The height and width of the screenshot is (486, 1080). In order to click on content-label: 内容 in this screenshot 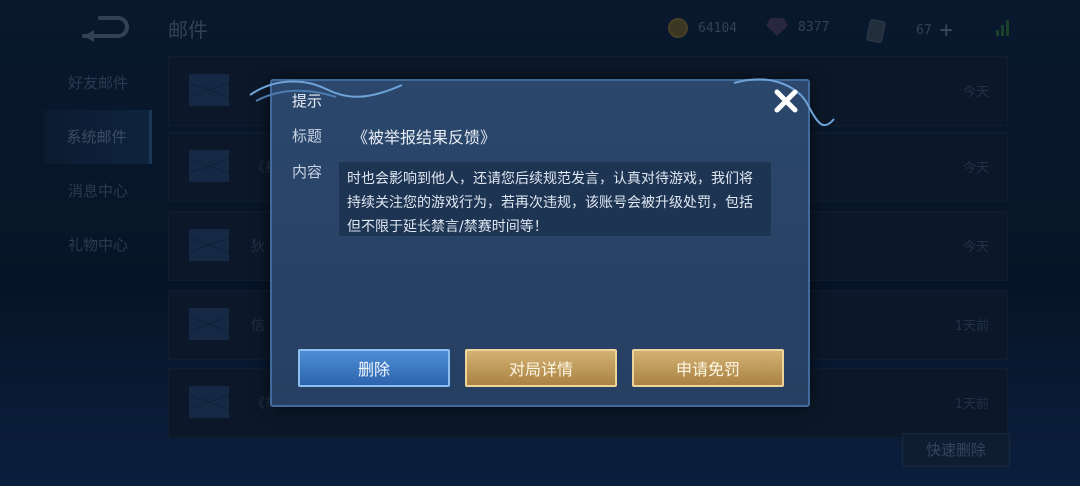, I will do `click(307, 172)`.